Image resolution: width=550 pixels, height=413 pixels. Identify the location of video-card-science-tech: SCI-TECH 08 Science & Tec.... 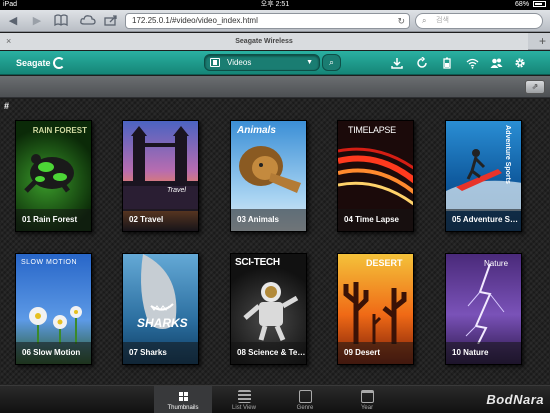
(268, 309).